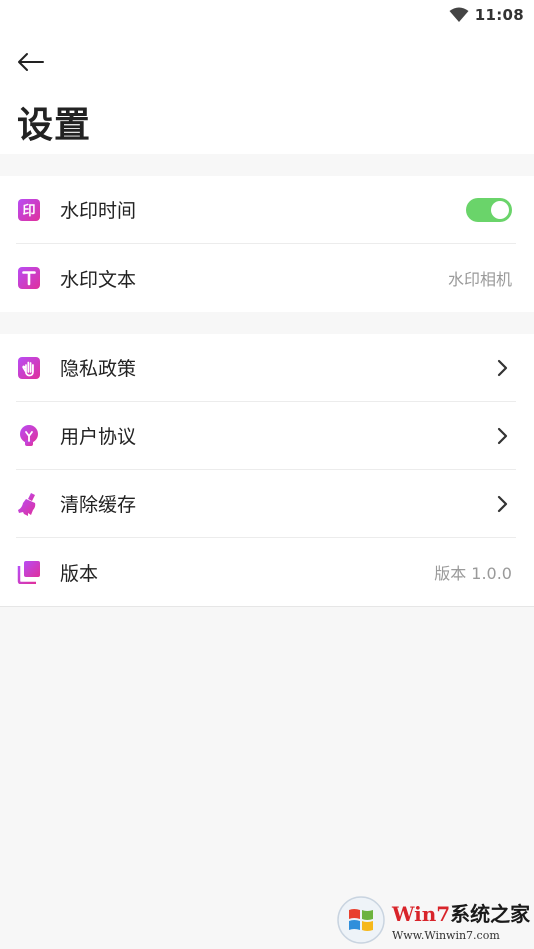 The height and width of the screenshot is (949, 534). What do you see at coordinates (267, 606) in the screenshot?
I see `divider` at bounding box center [267, 606].